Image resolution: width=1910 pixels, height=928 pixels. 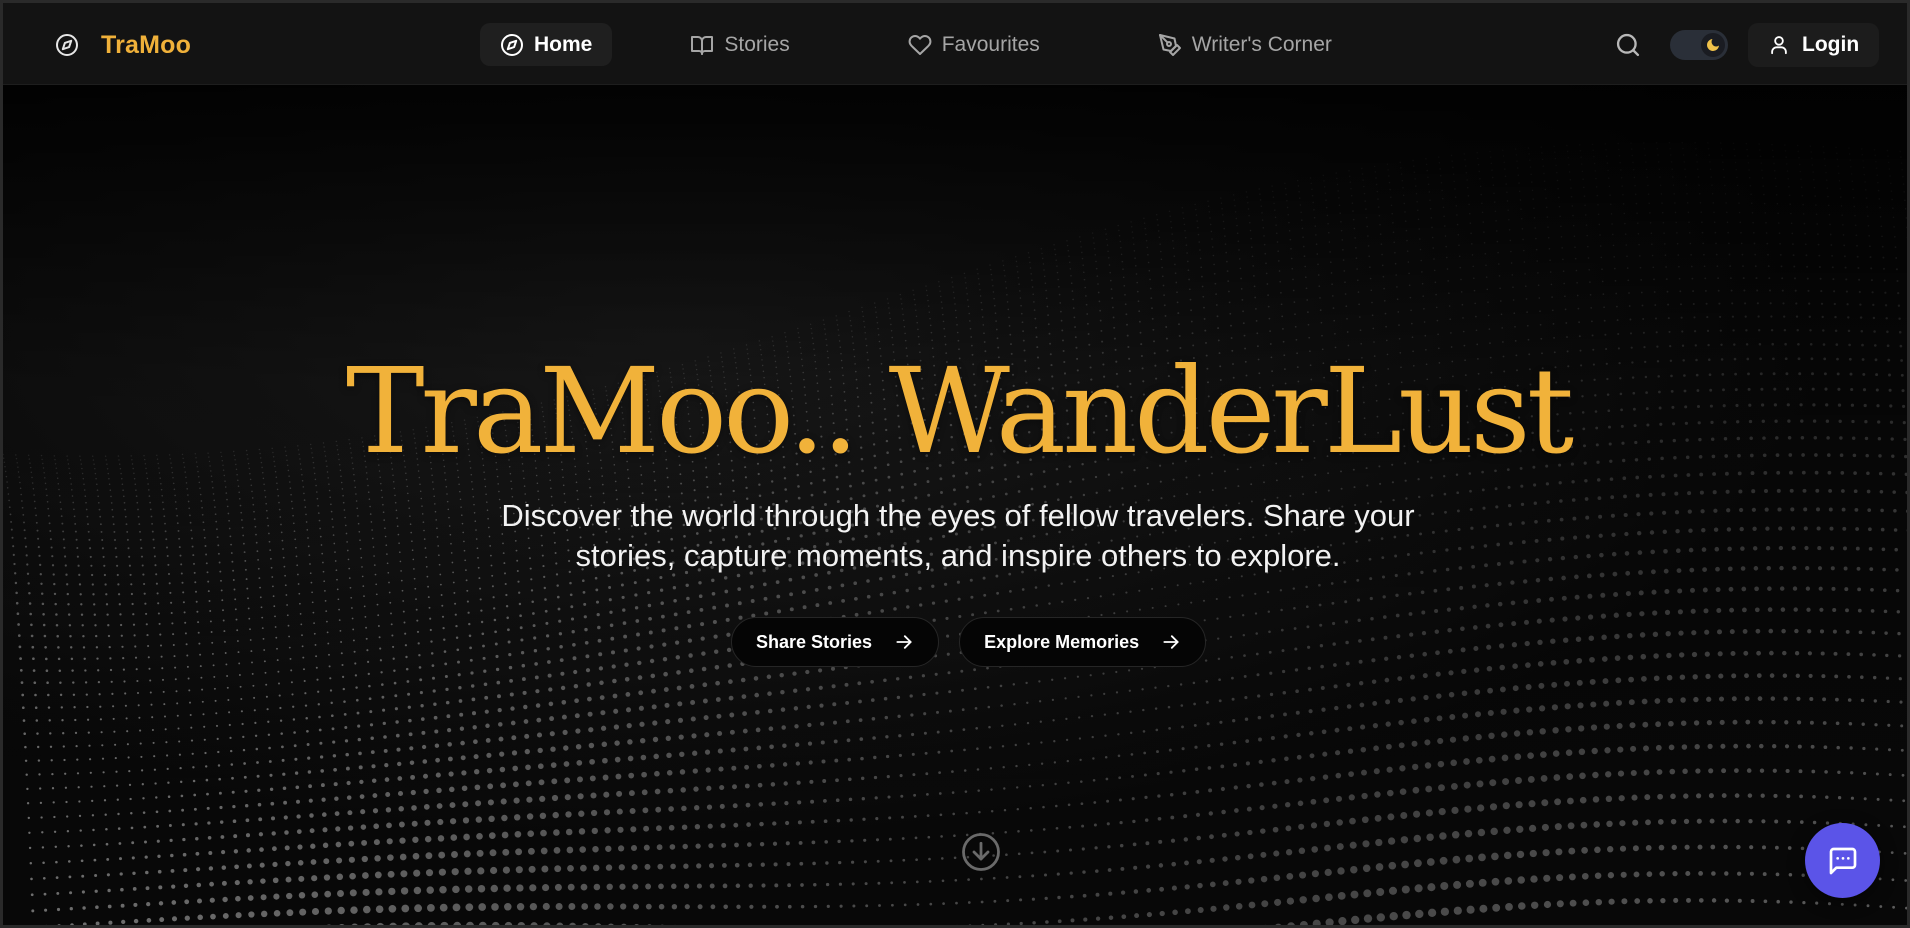 I want to click on theme-toggle, so click(x=1699, y=45).